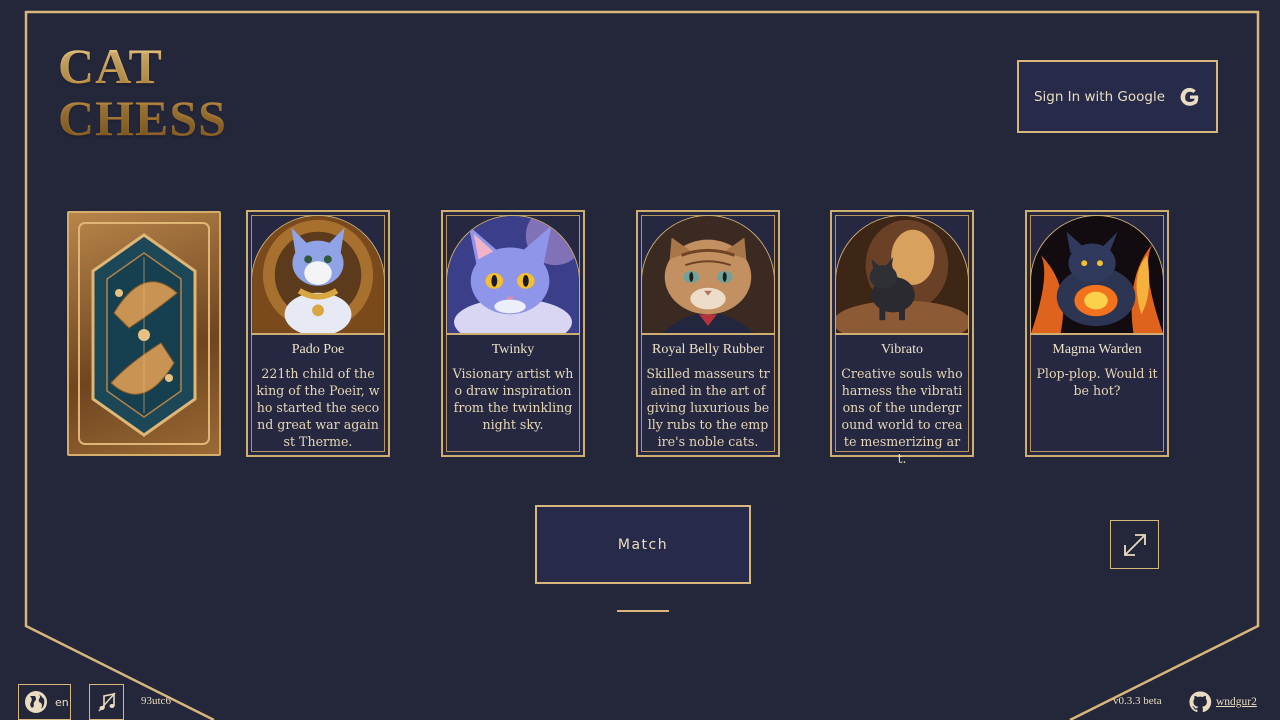  What do you see at coordinates (1097, 349) in the screenshot?
I see `card-name: Magma Warden` at bounding box center [1097, 349].